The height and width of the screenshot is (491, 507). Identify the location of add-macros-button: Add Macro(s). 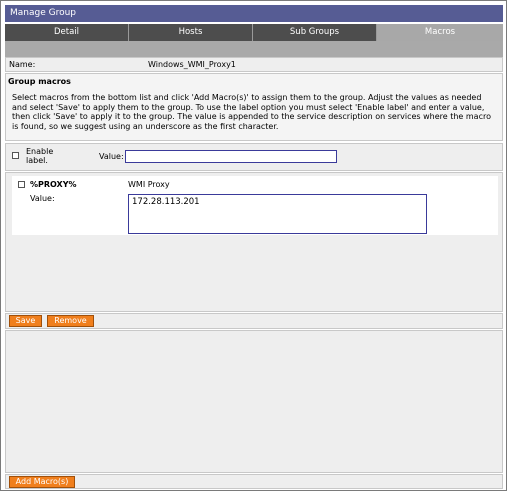
(42, 482).